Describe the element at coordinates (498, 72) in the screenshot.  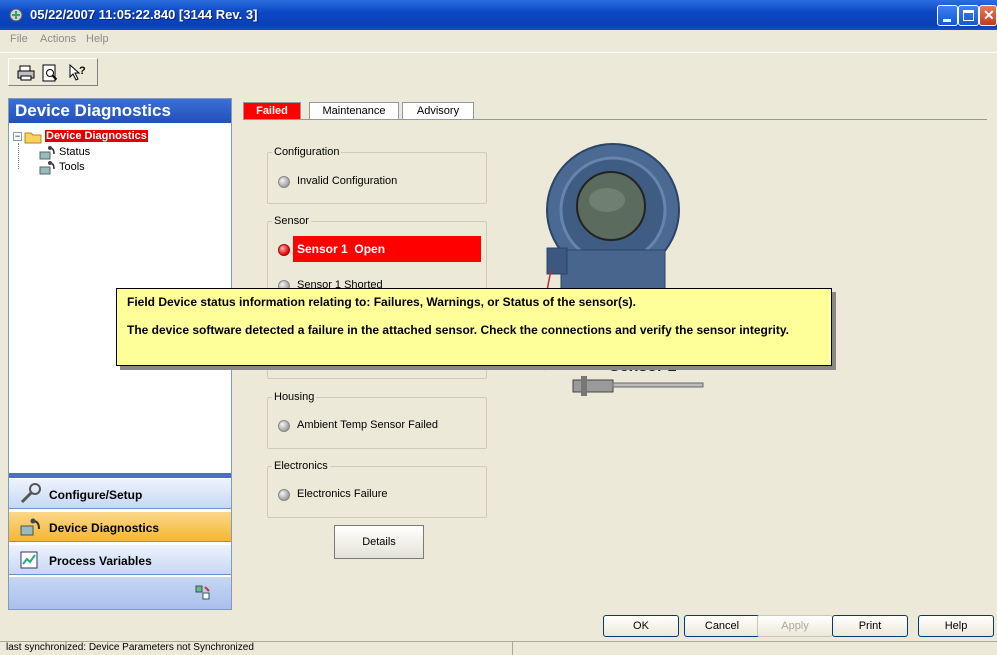
I see `toolbar: ?` at that location.